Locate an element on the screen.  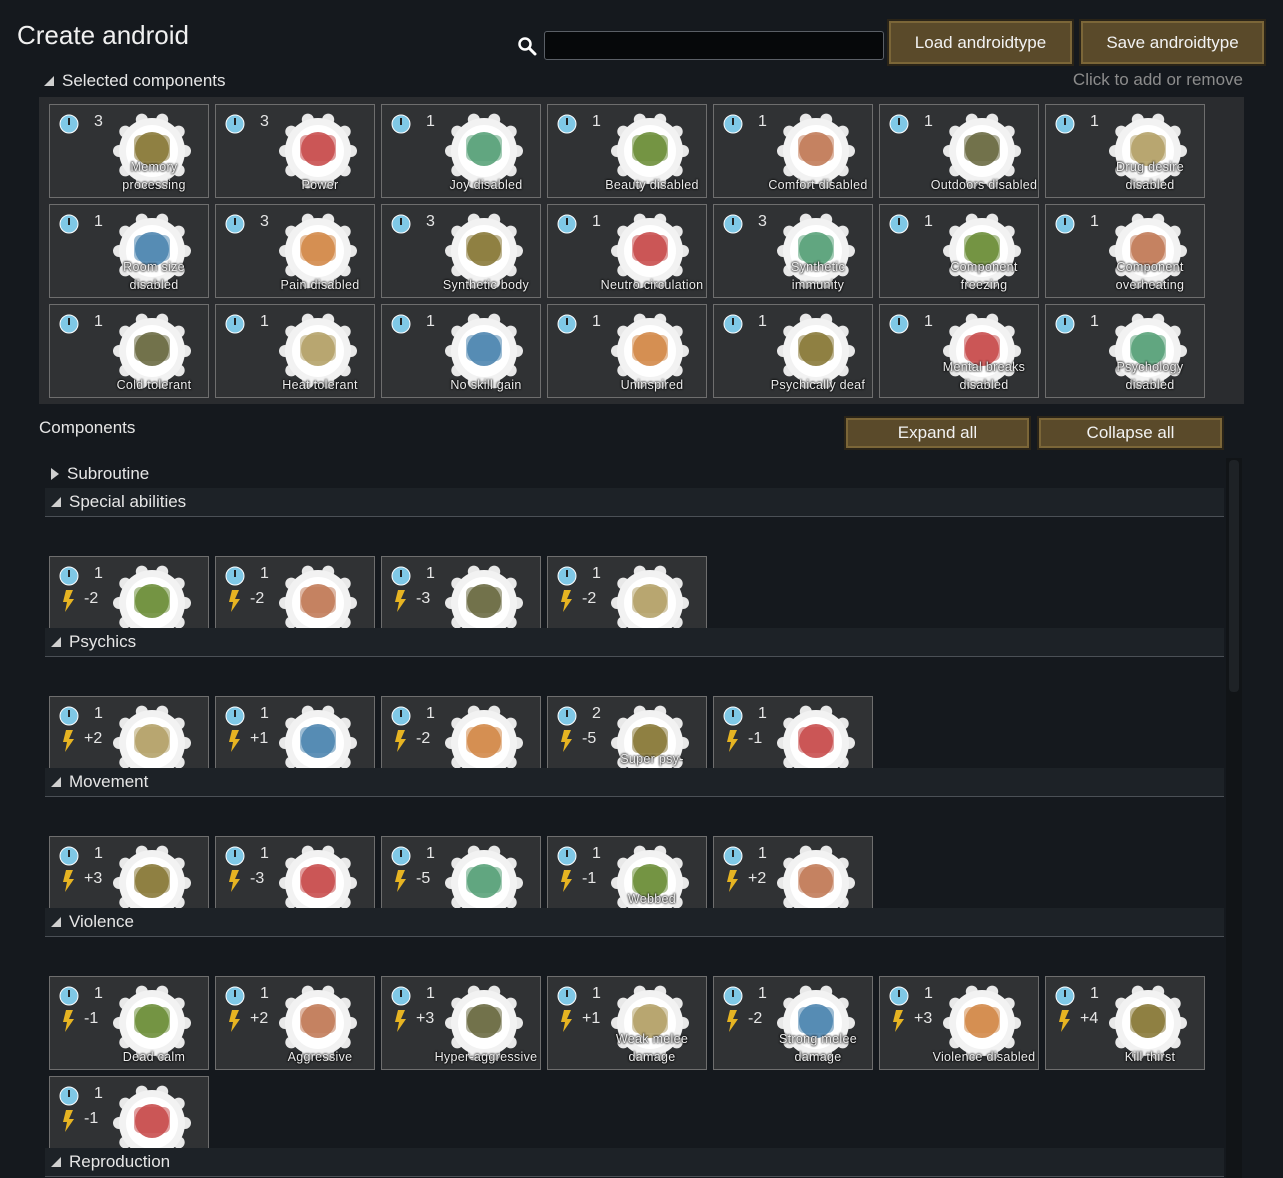
load-androidtype-button: Load androidtype is located at coordinates (980, 42).